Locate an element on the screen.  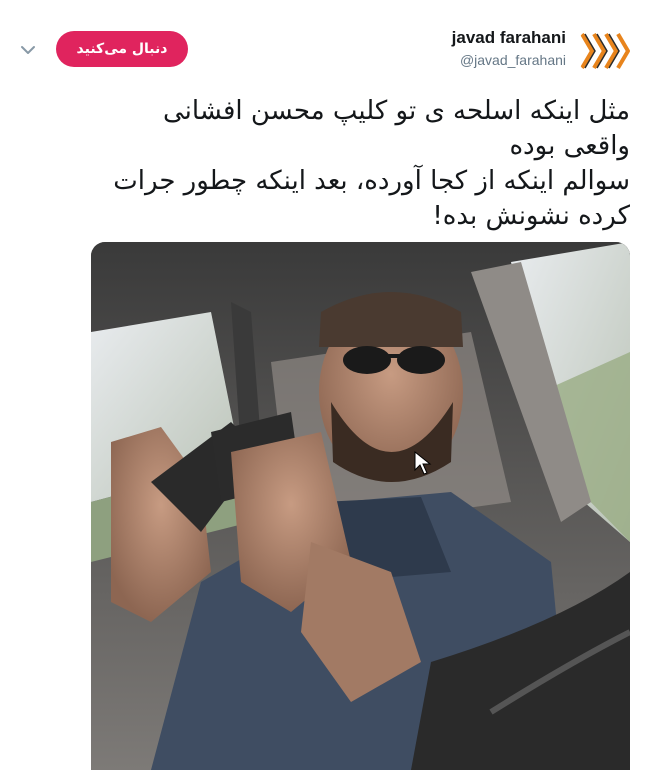
tweet-line: کرده نشونش بده! is located at coordinates (531, 216).